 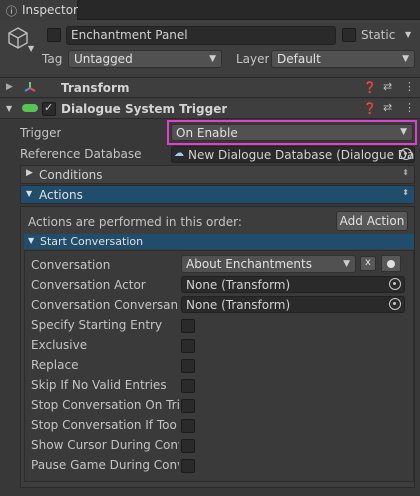 I want to click on conversant-value: None (Transform), so click(x=238, y=305).